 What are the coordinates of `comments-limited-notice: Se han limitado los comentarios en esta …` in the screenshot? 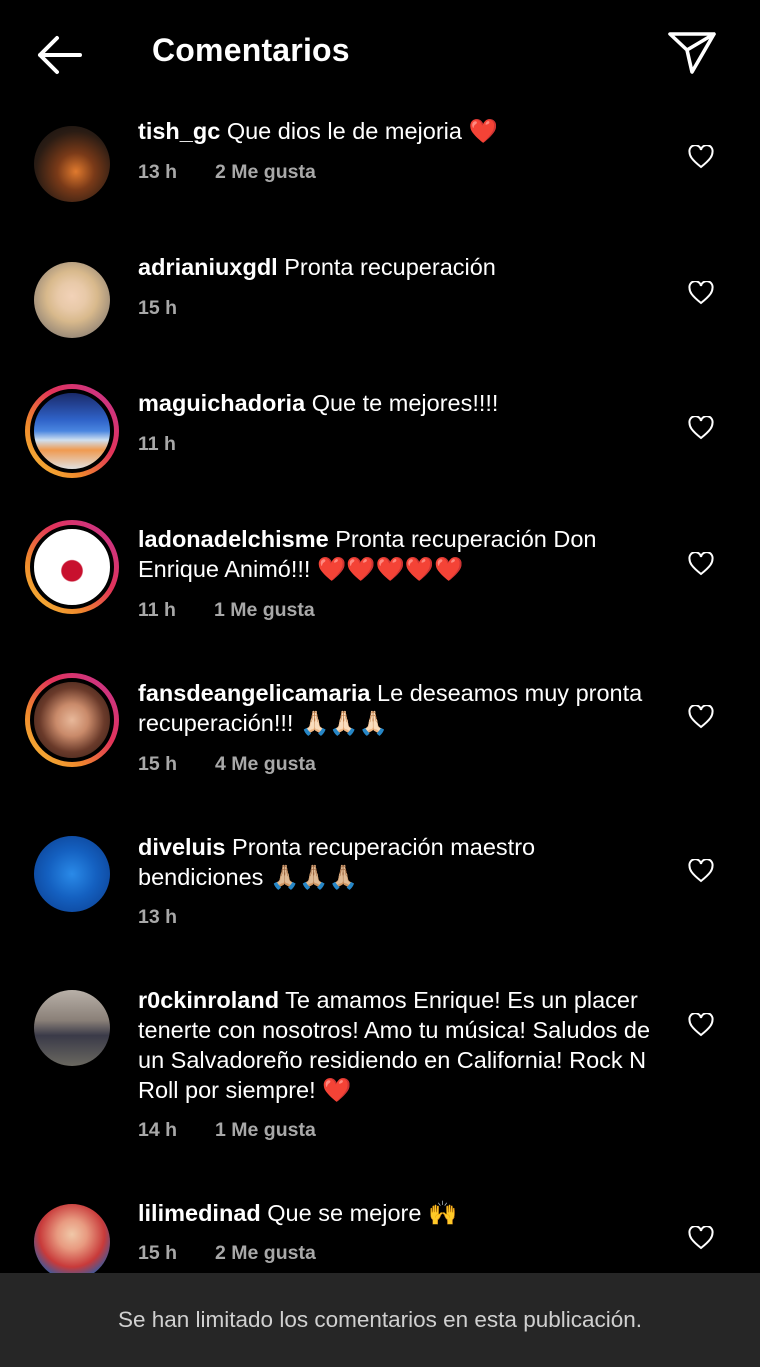 It's located at (380, 1320).